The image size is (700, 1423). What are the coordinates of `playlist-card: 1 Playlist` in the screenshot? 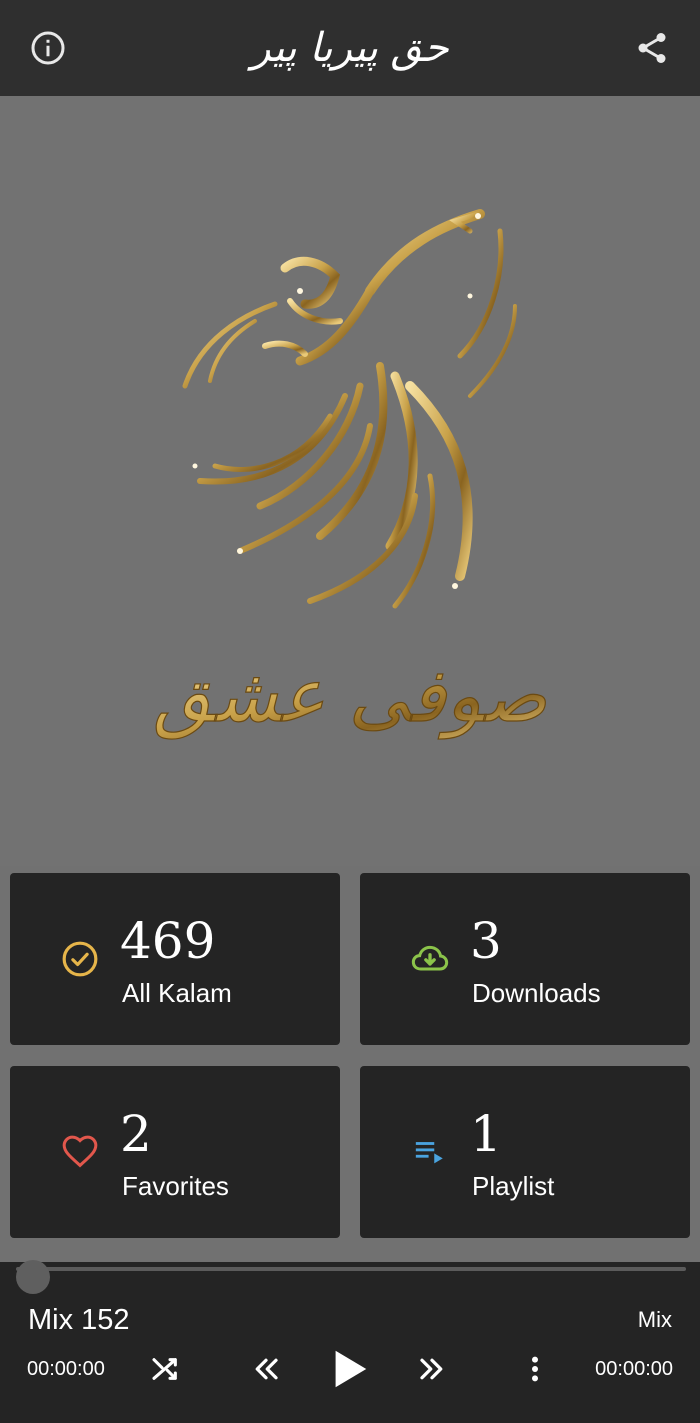 It's located at (525, 1152).